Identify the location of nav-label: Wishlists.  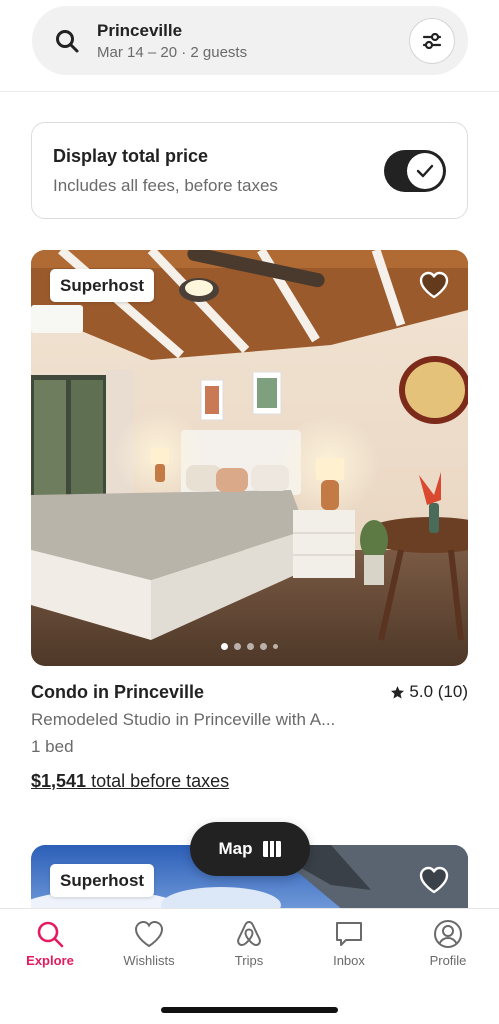
(149, 960).